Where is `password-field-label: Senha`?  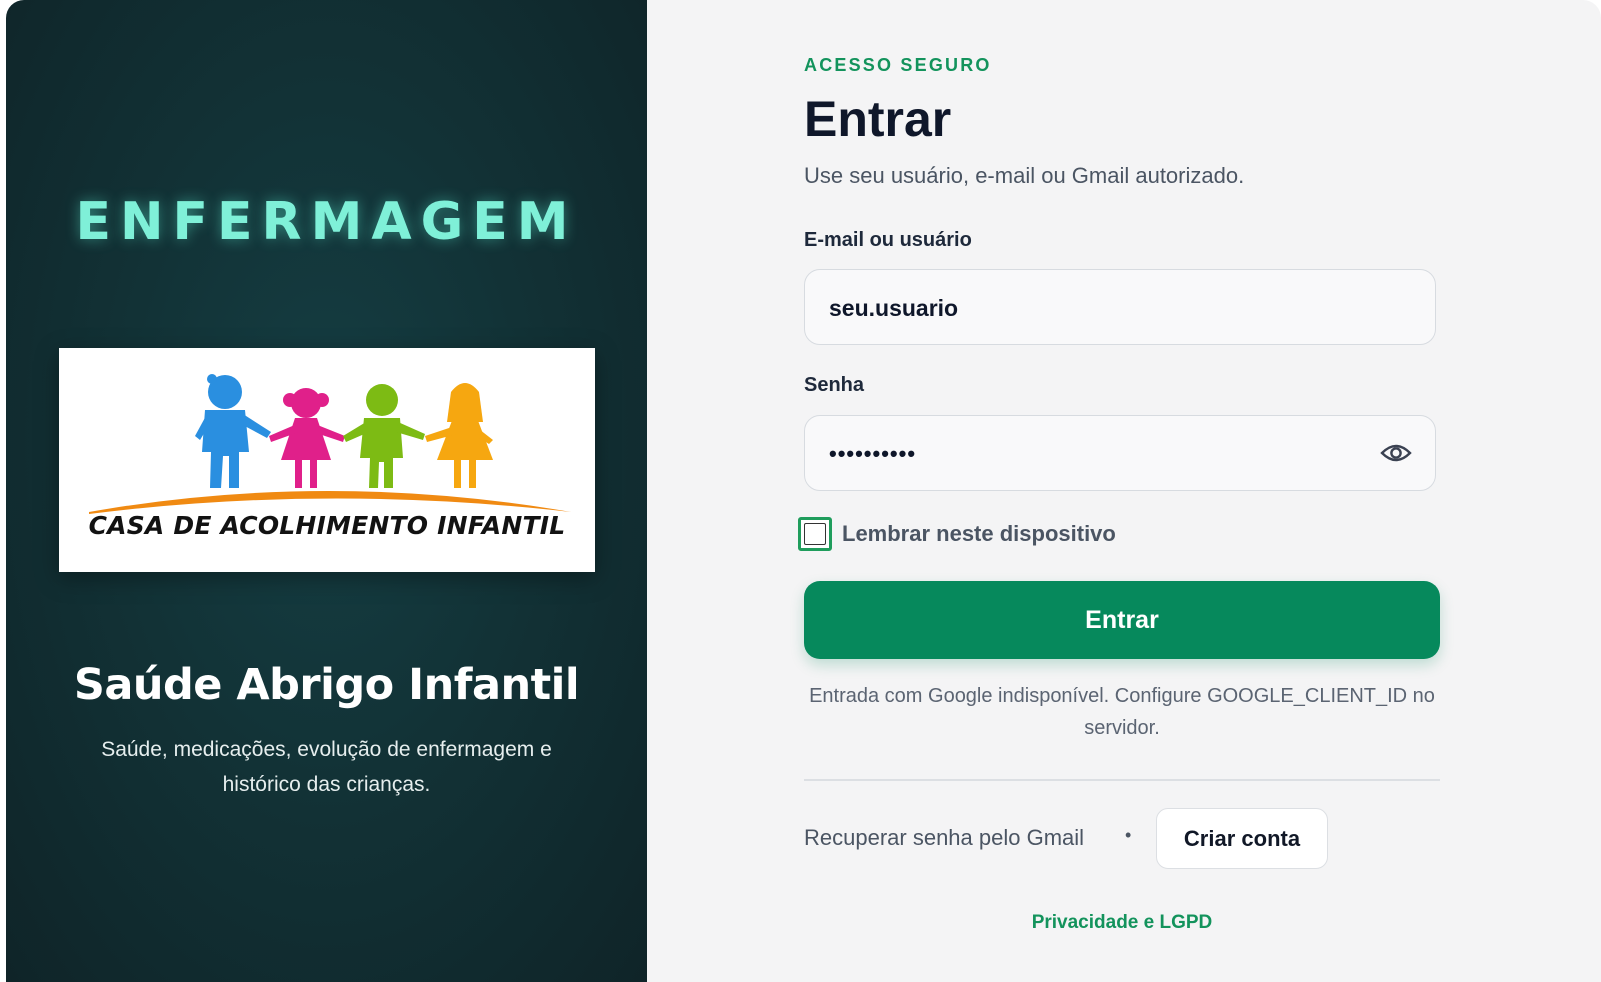
password-field-label: Senha is located at coordinates (834, 385).